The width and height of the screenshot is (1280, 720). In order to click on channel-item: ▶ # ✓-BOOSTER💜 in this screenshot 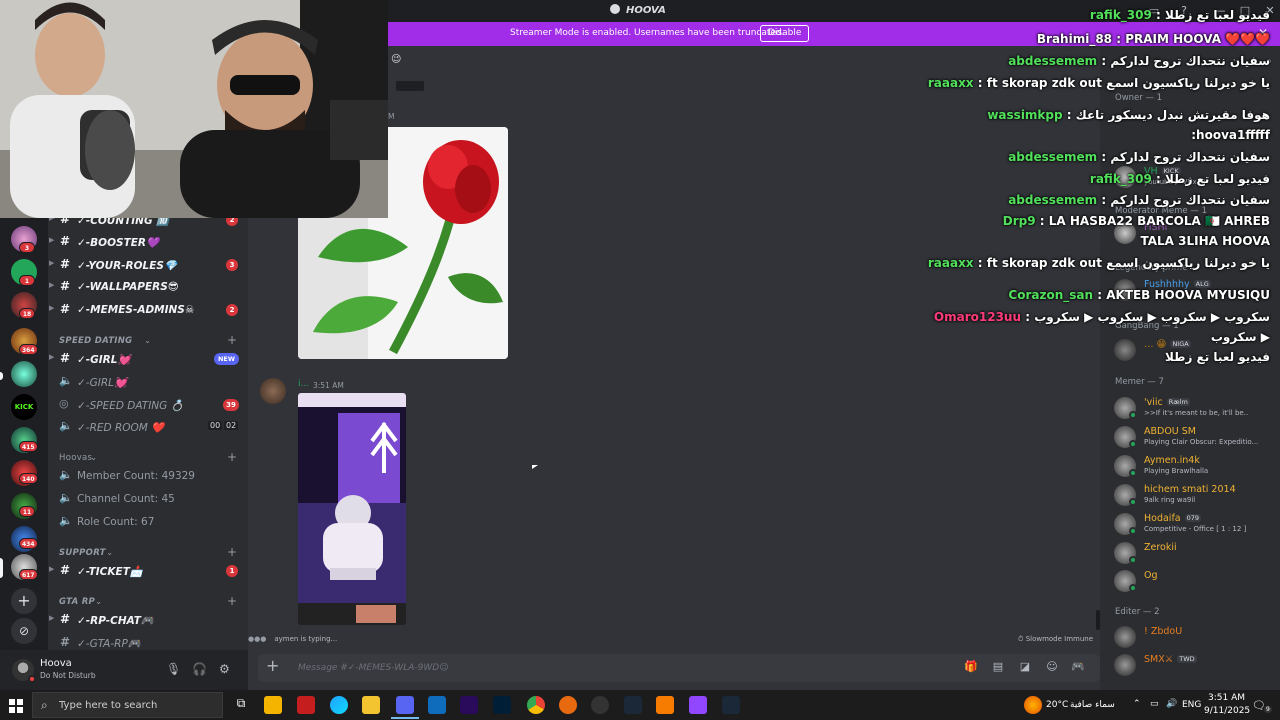, I will do `click(148, 242)`.